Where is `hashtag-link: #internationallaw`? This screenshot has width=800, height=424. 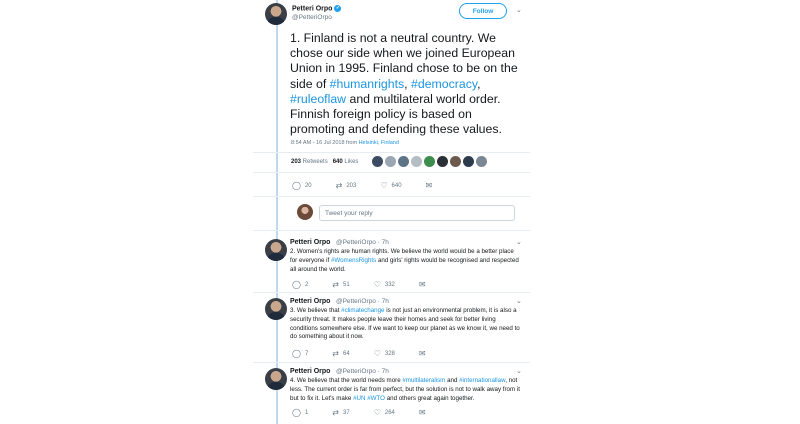 hashtag-link: #internationallaw is located at coordinates (482, 380).